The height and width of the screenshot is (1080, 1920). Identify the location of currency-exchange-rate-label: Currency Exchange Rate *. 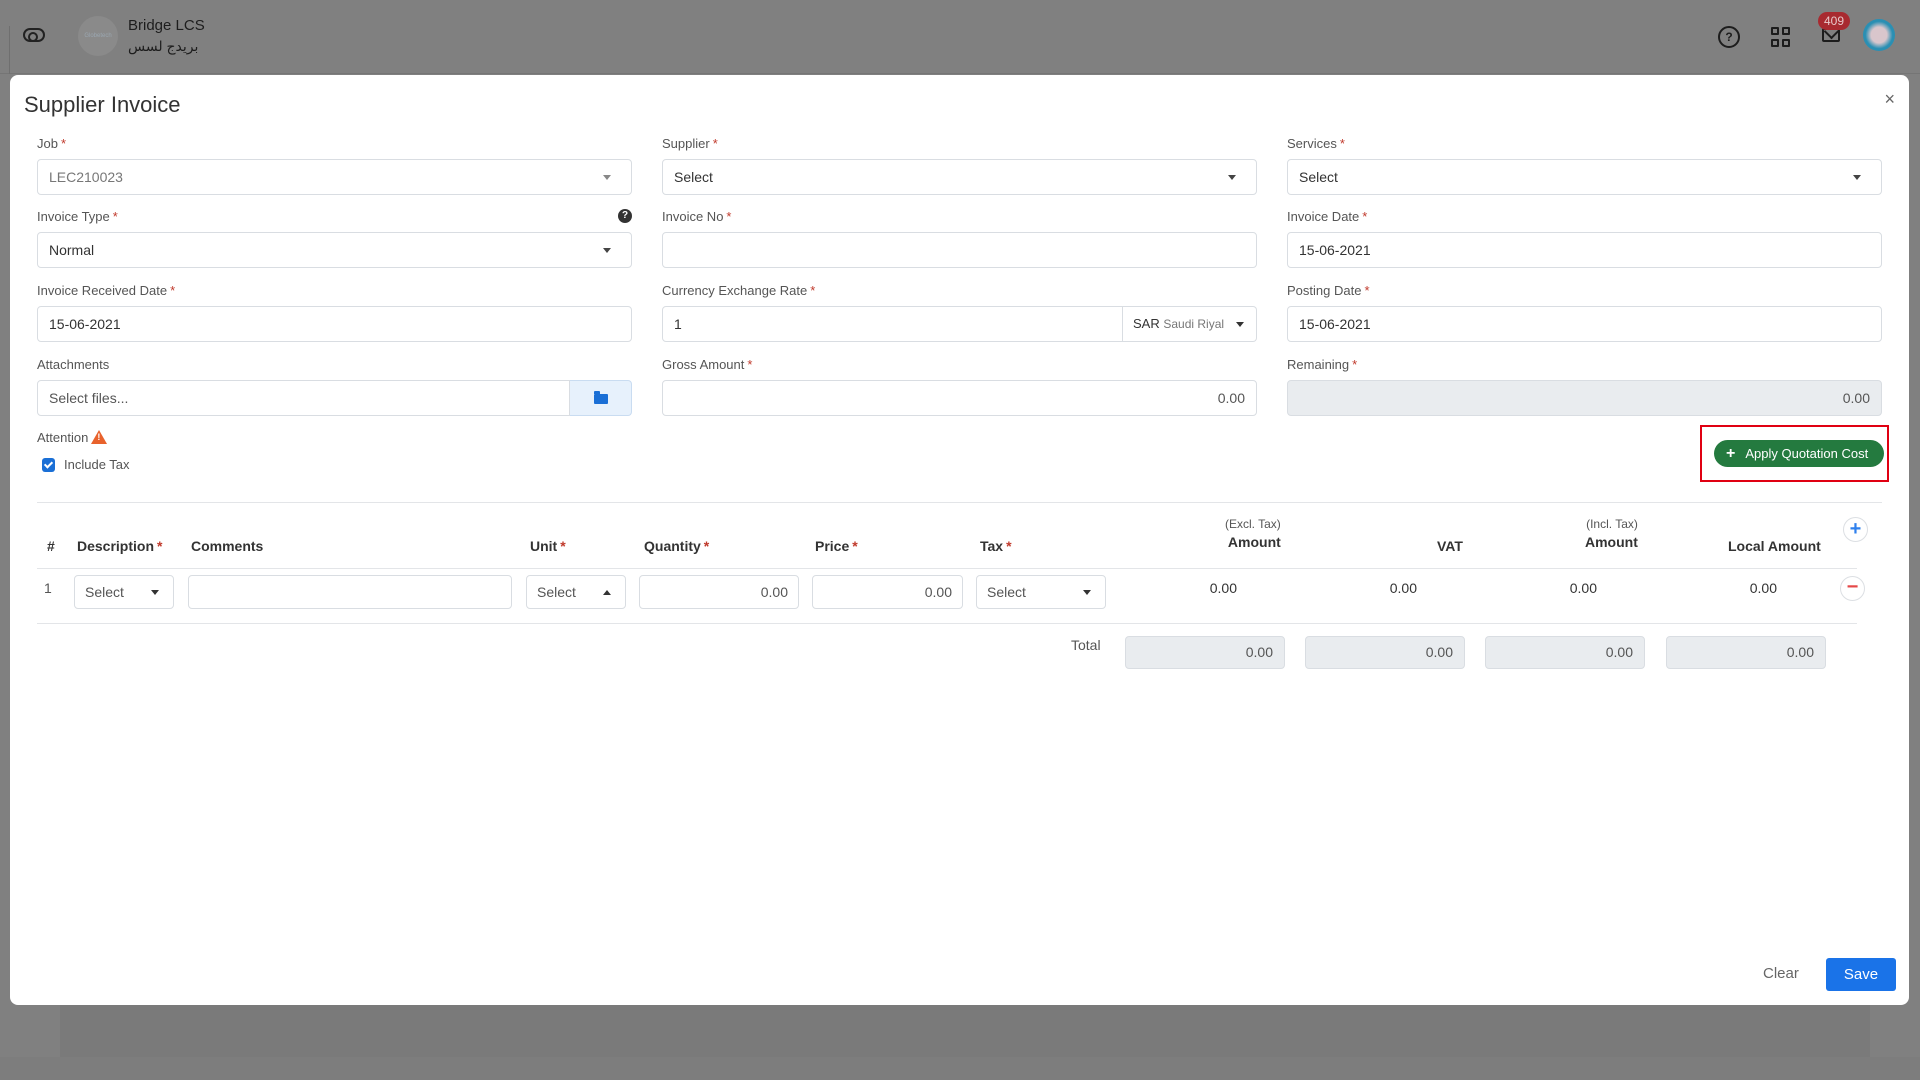
(739, 290).